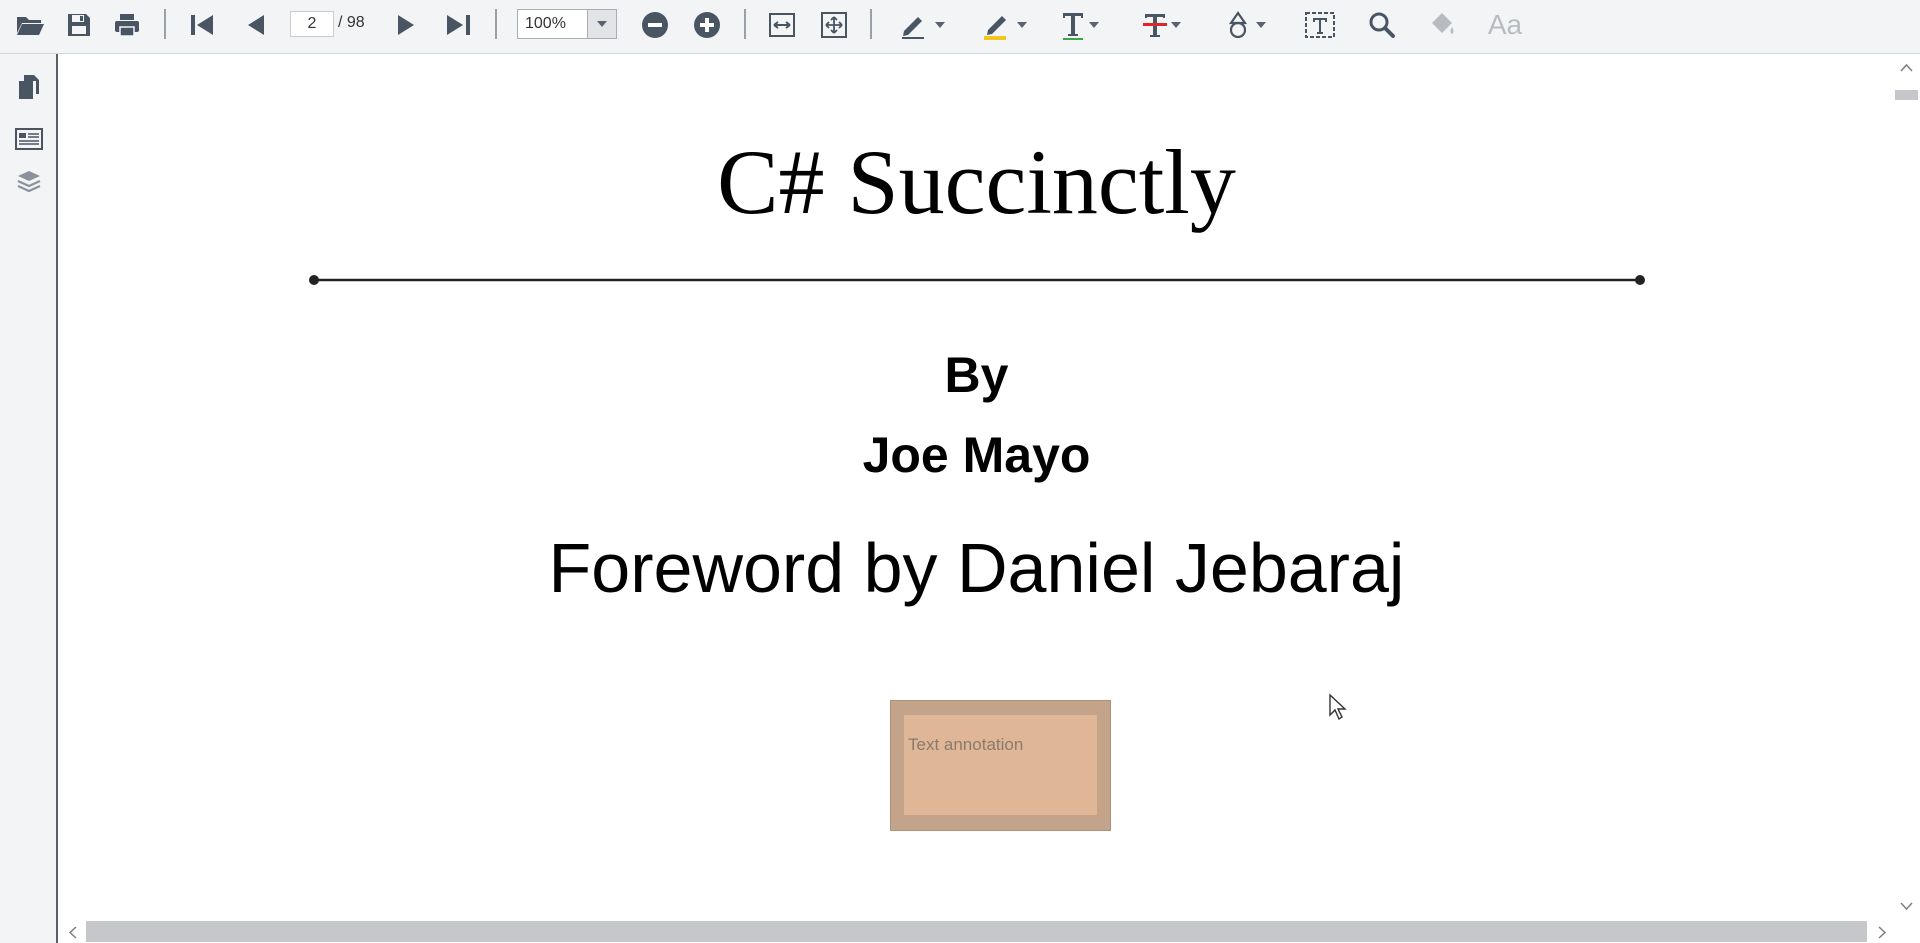  I want to click on text-annotation-box: Text annotation, so click(1000, 765).